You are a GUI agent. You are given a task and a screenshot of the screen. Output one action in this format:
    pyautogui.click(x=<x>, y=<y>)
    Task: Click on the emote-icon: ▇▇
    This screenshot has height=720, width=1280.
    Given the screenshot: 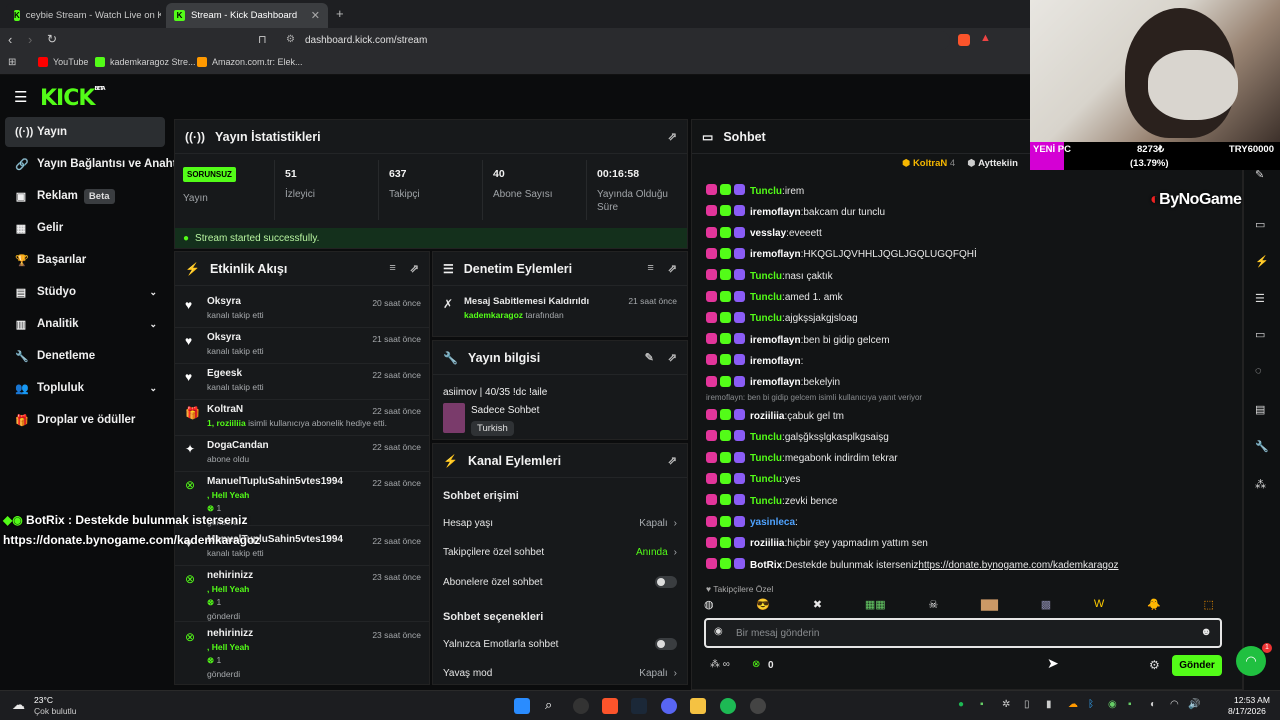 What is the action you would take?
    pyautogui.click(x=989, y=606)
    